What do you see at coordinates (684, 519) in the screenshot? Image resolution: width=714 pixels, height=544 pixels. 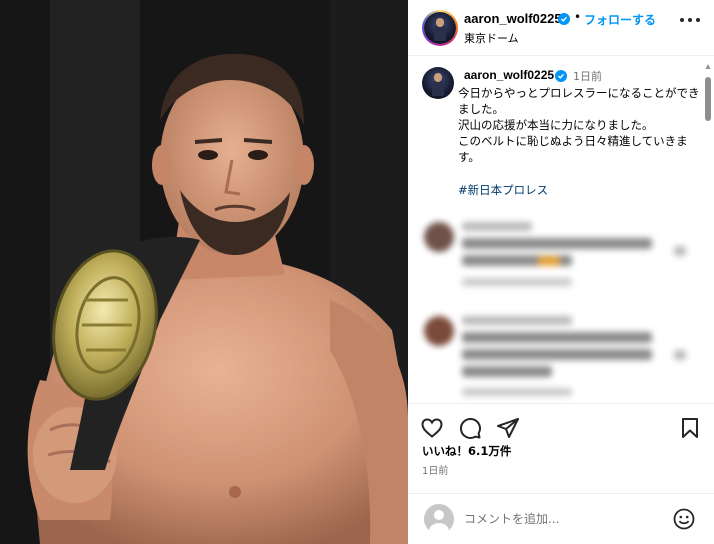 I see `emoji-icon` at bounding box center [684, 519].